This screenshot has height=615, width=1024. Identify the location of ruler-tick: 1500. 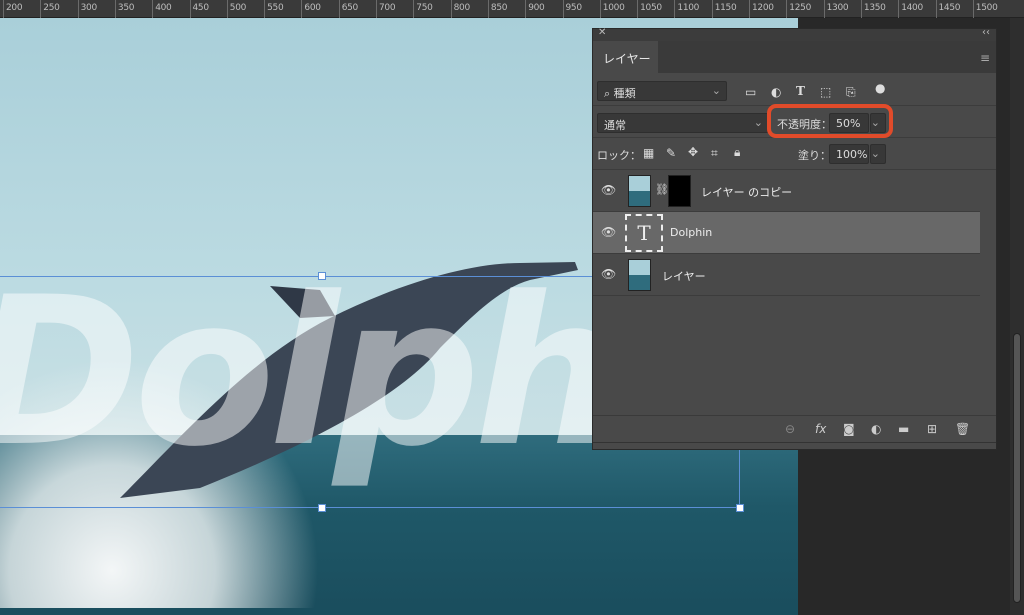
(985, 9).